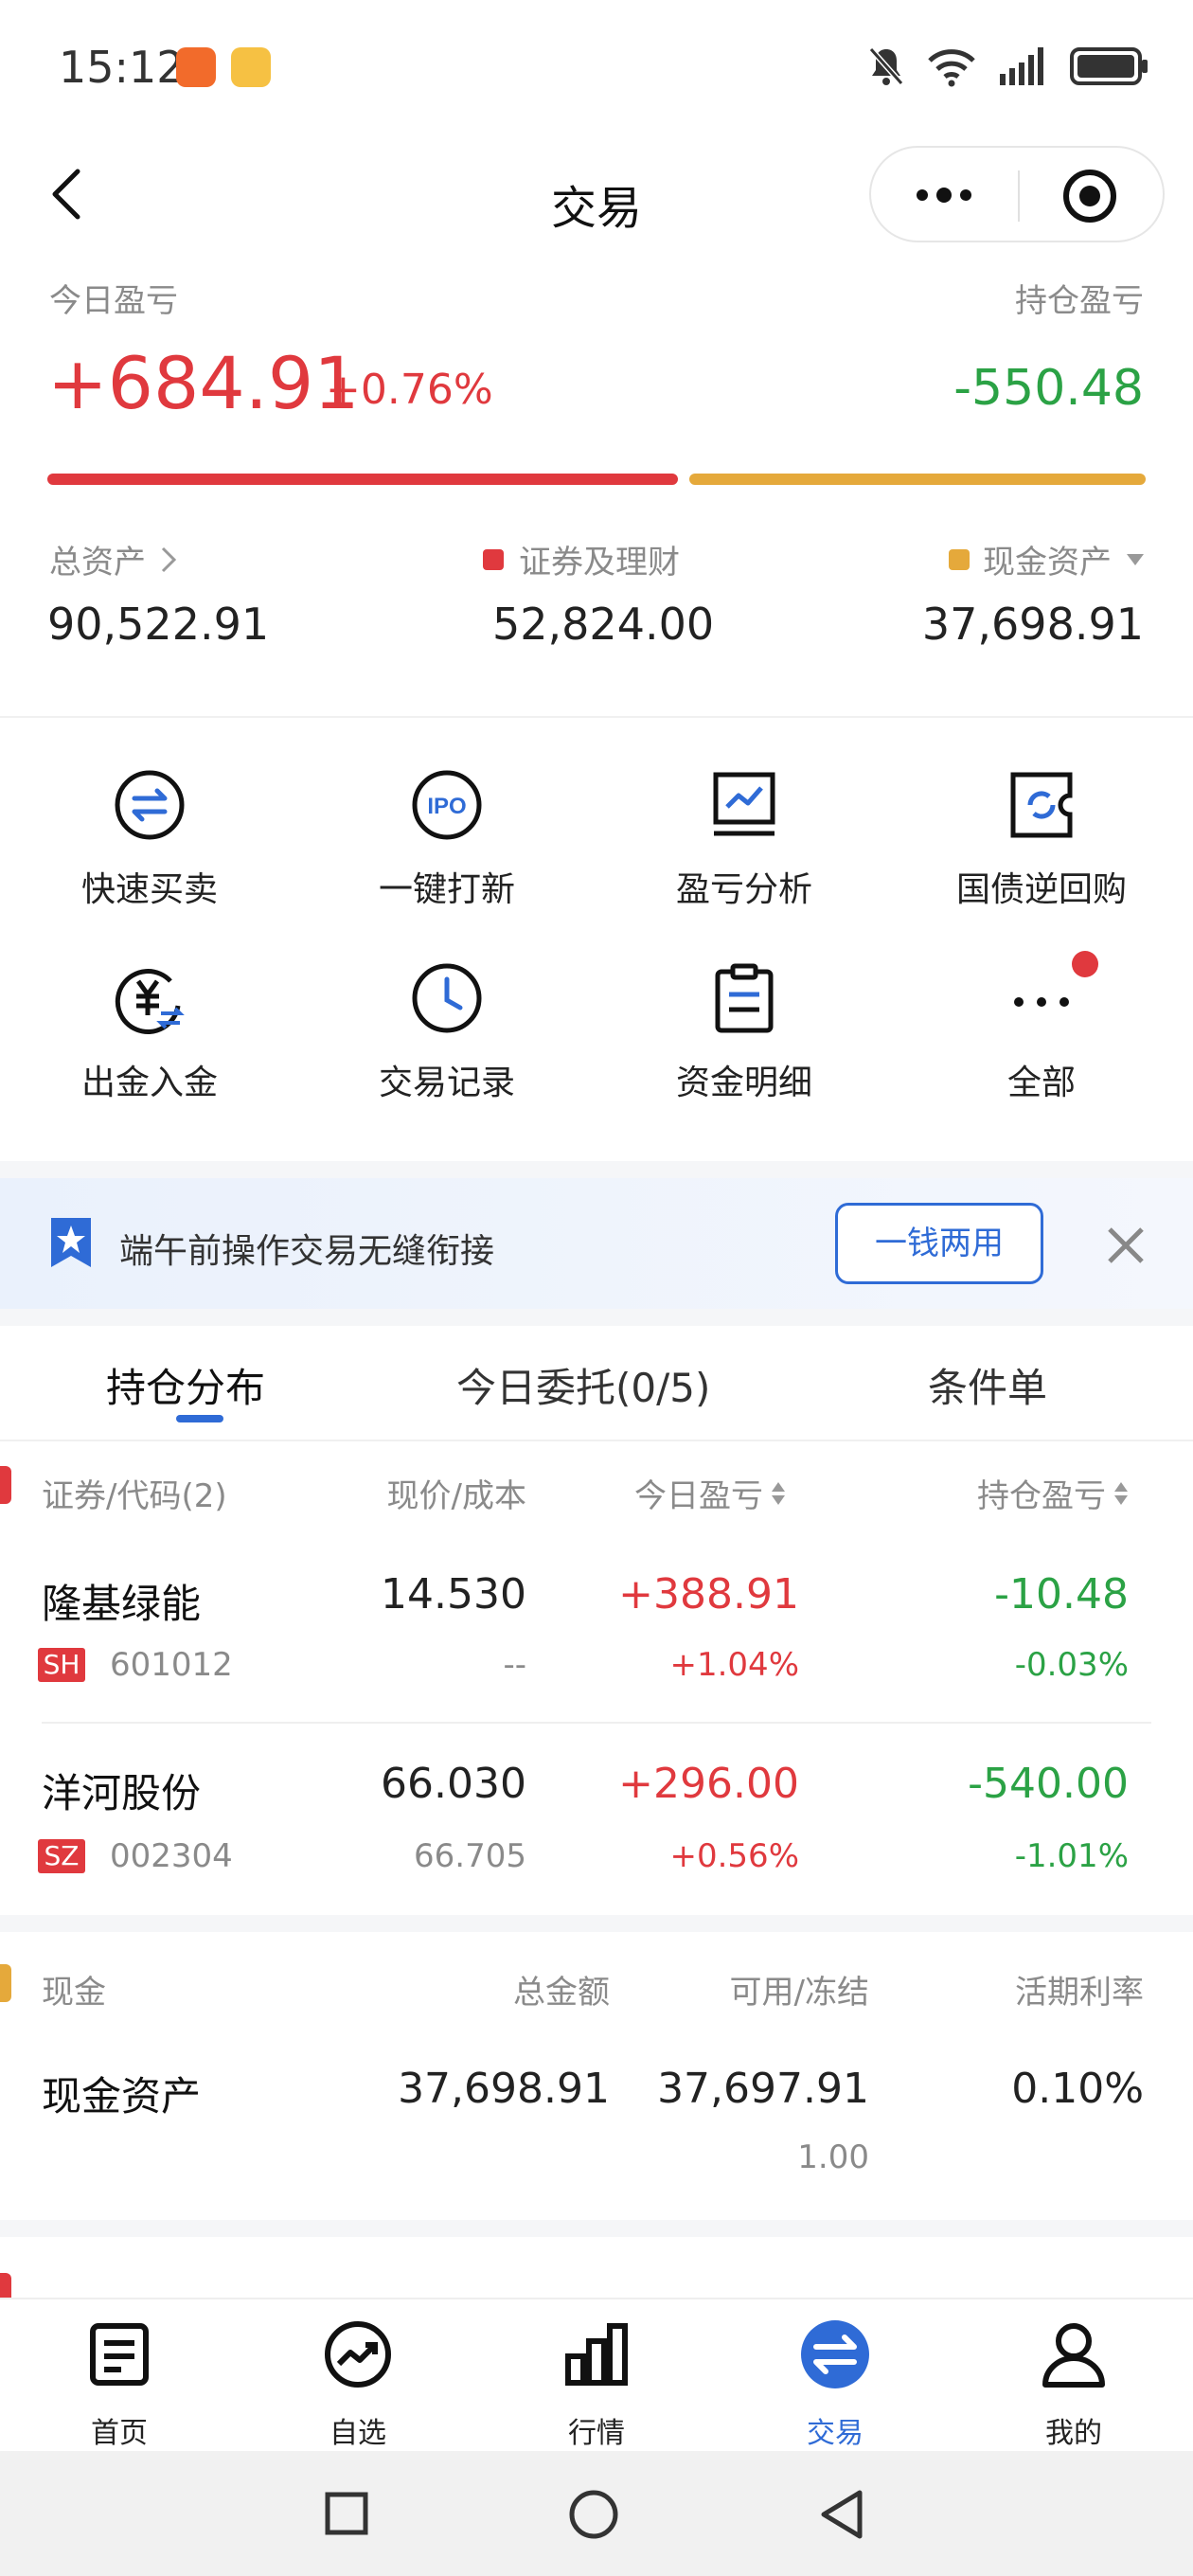 This screenshot has height=2576, width=1193. Describe the element at coordinates (150, 857) in the screenshot. I see `quick-trade-button: 快速买卖` at that location.